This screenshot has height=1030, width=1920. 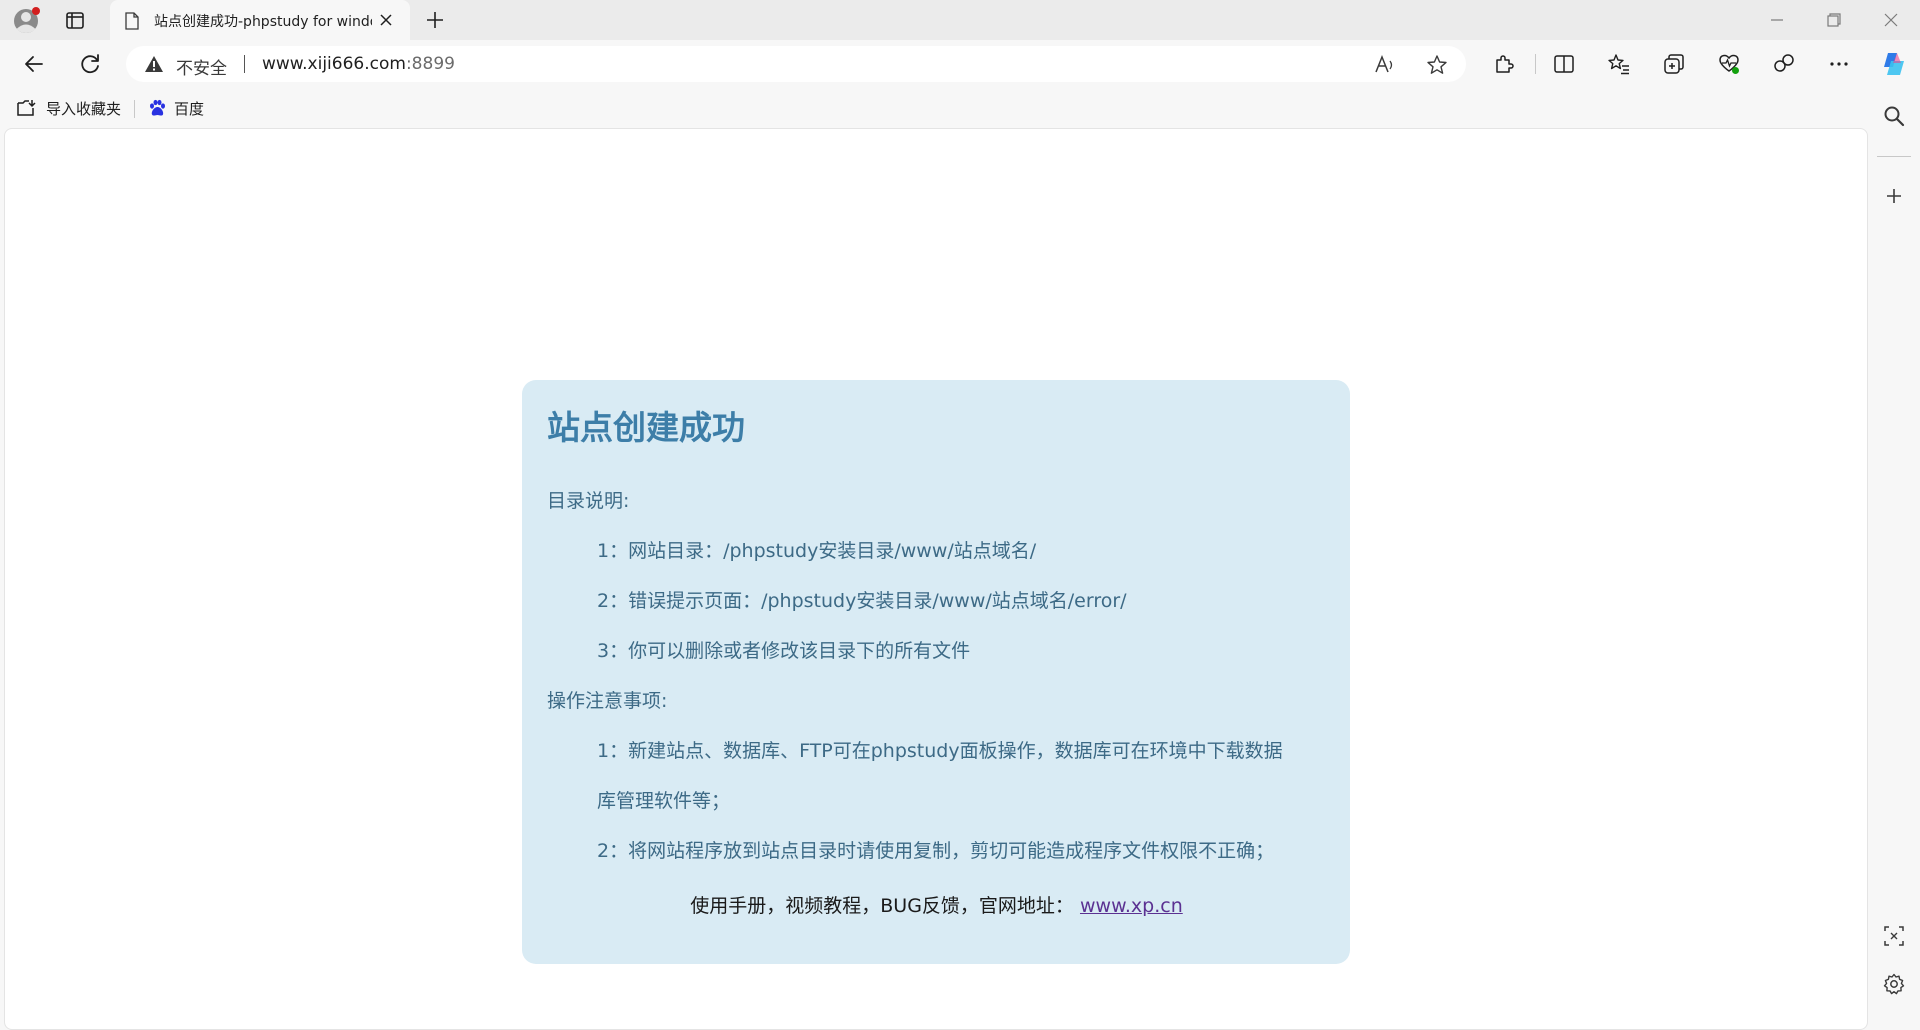 I want to click on notes-heading: 操作注意事项:, so click(x=607, y=701).